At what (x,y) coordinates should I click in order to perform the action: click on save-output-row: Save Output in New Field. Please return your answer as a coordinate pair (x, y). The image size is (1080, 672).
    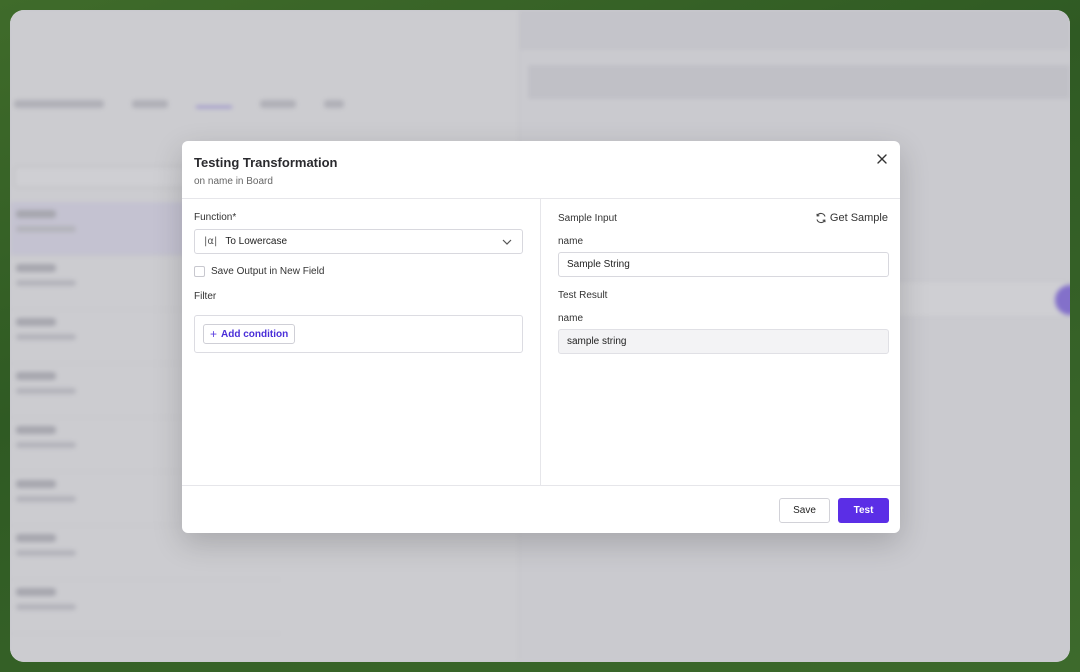
    Looking at the image, I should click on (358, 271).